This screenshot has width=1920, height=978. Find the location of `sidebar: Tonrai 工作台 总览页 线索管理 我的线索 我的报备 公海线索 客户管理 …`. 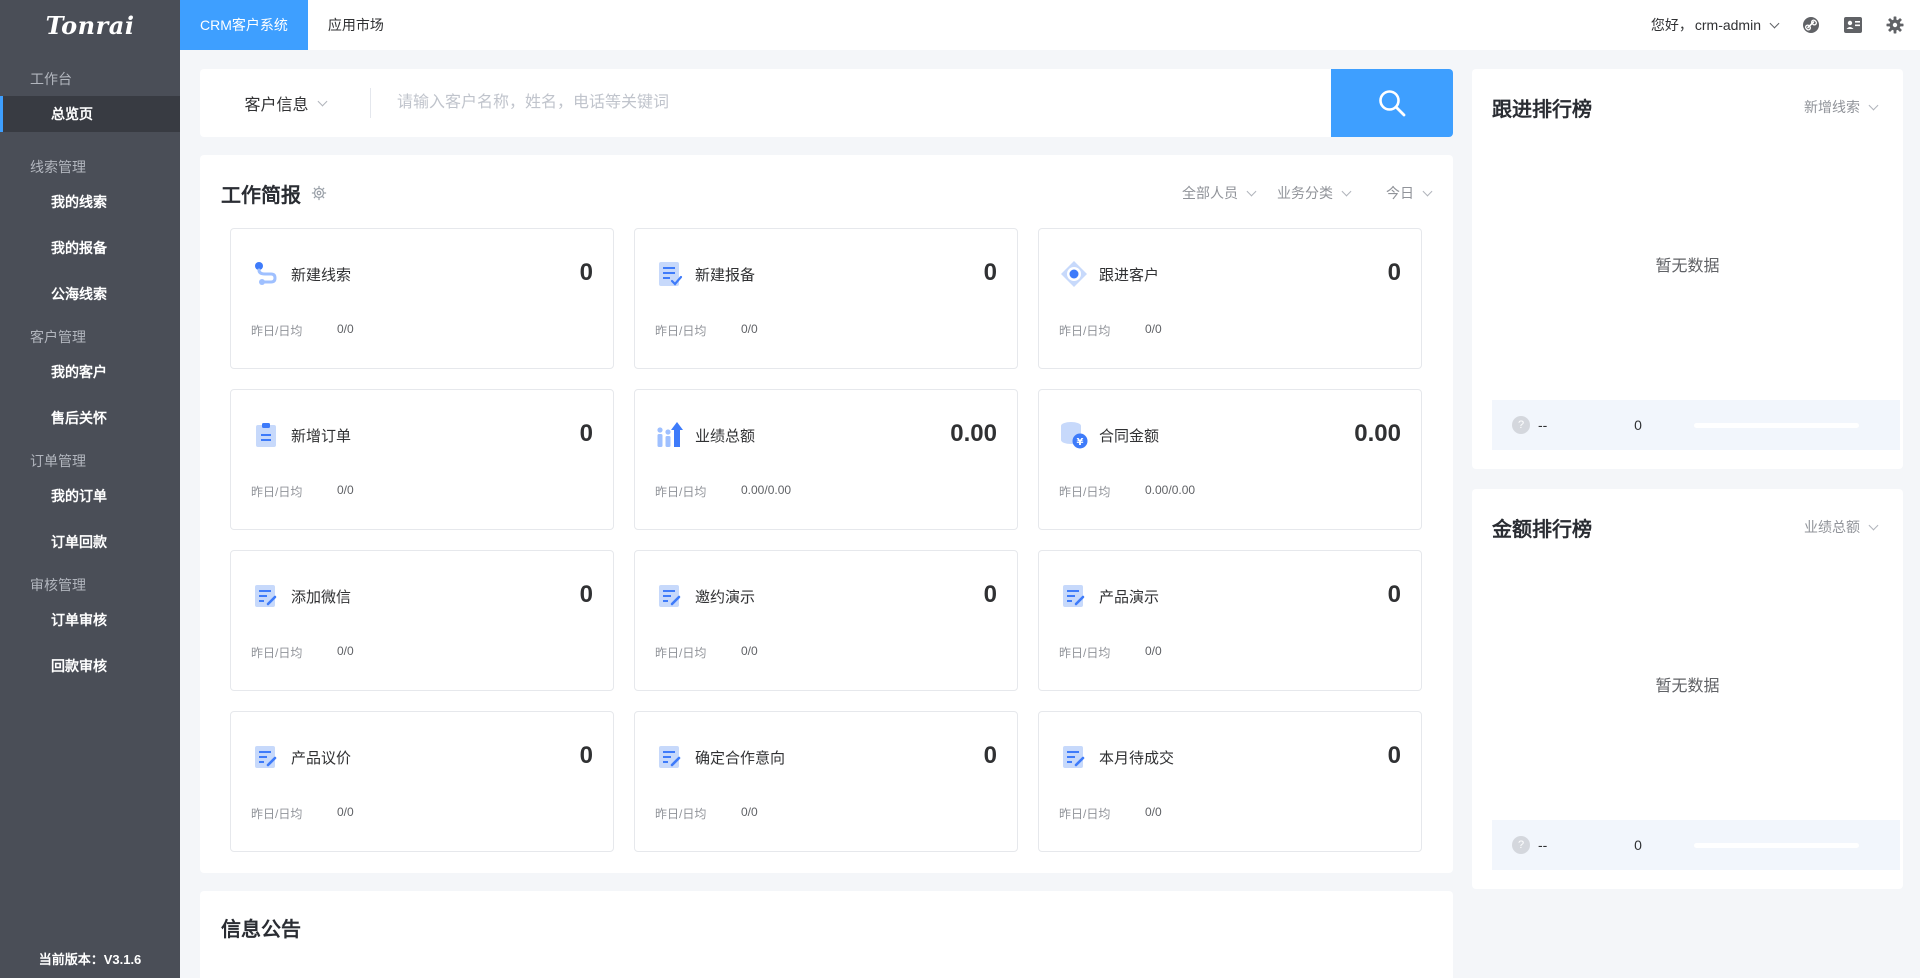

sidebar: Tonrai 工作台 总览页 线索管理 我的线索 我的报备 公海线索 客户管理 … is located at coordinates (90, 489).